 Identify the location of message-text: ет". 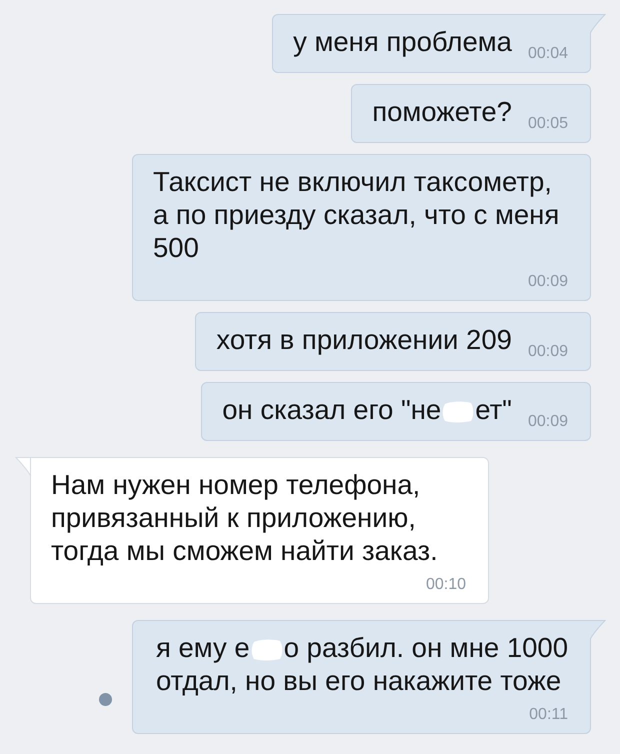
(493, 409).